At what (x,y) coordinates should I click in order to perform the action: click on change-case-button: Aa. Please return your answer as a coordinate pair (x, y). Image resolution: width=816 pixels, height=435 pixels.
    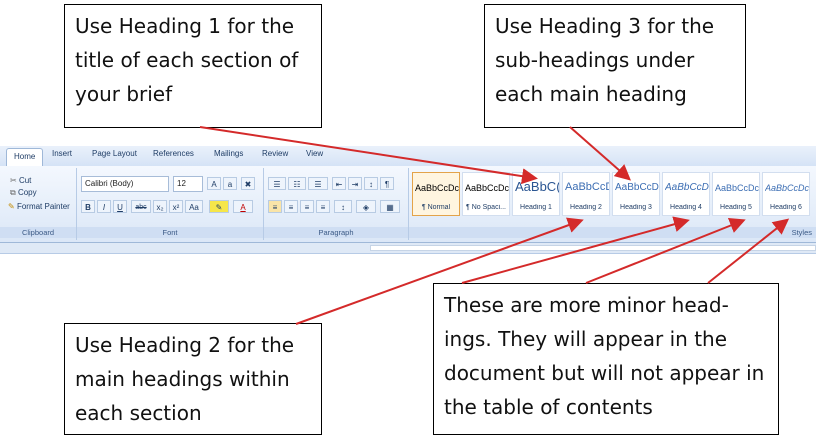
    Looking at the image, I should click on (194, 206).